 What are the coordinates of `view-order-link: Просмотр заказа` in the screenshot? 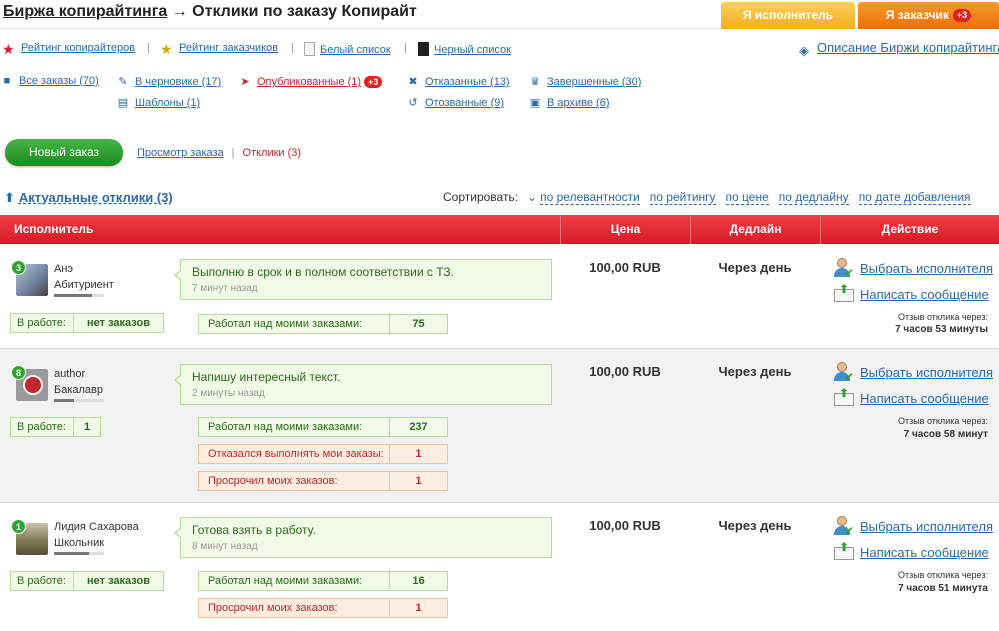 It's located at (180, 153).